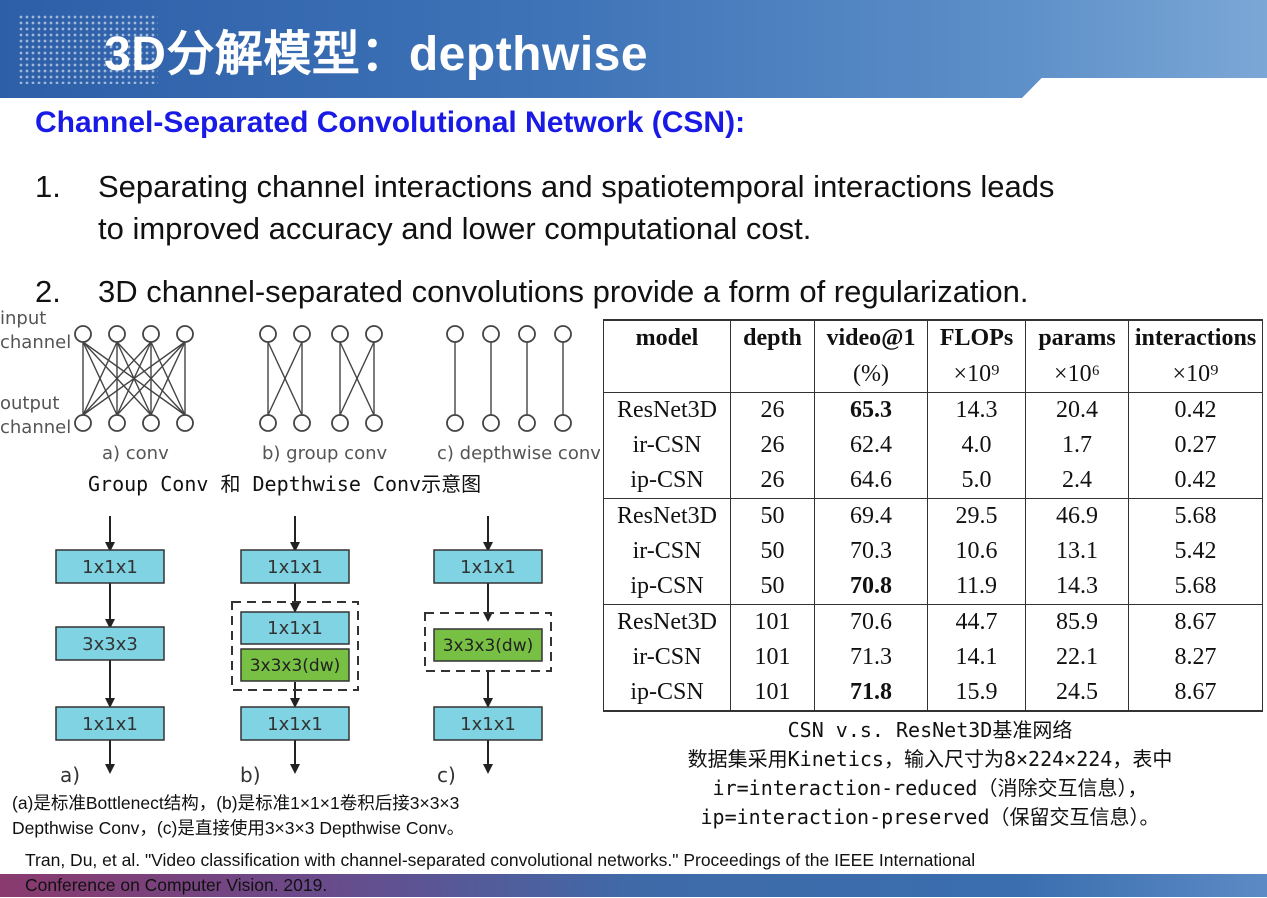 The height and width of the screenshot is (898, 1267). I want to click on table-cell-video: 70.3, so click(871, 551).